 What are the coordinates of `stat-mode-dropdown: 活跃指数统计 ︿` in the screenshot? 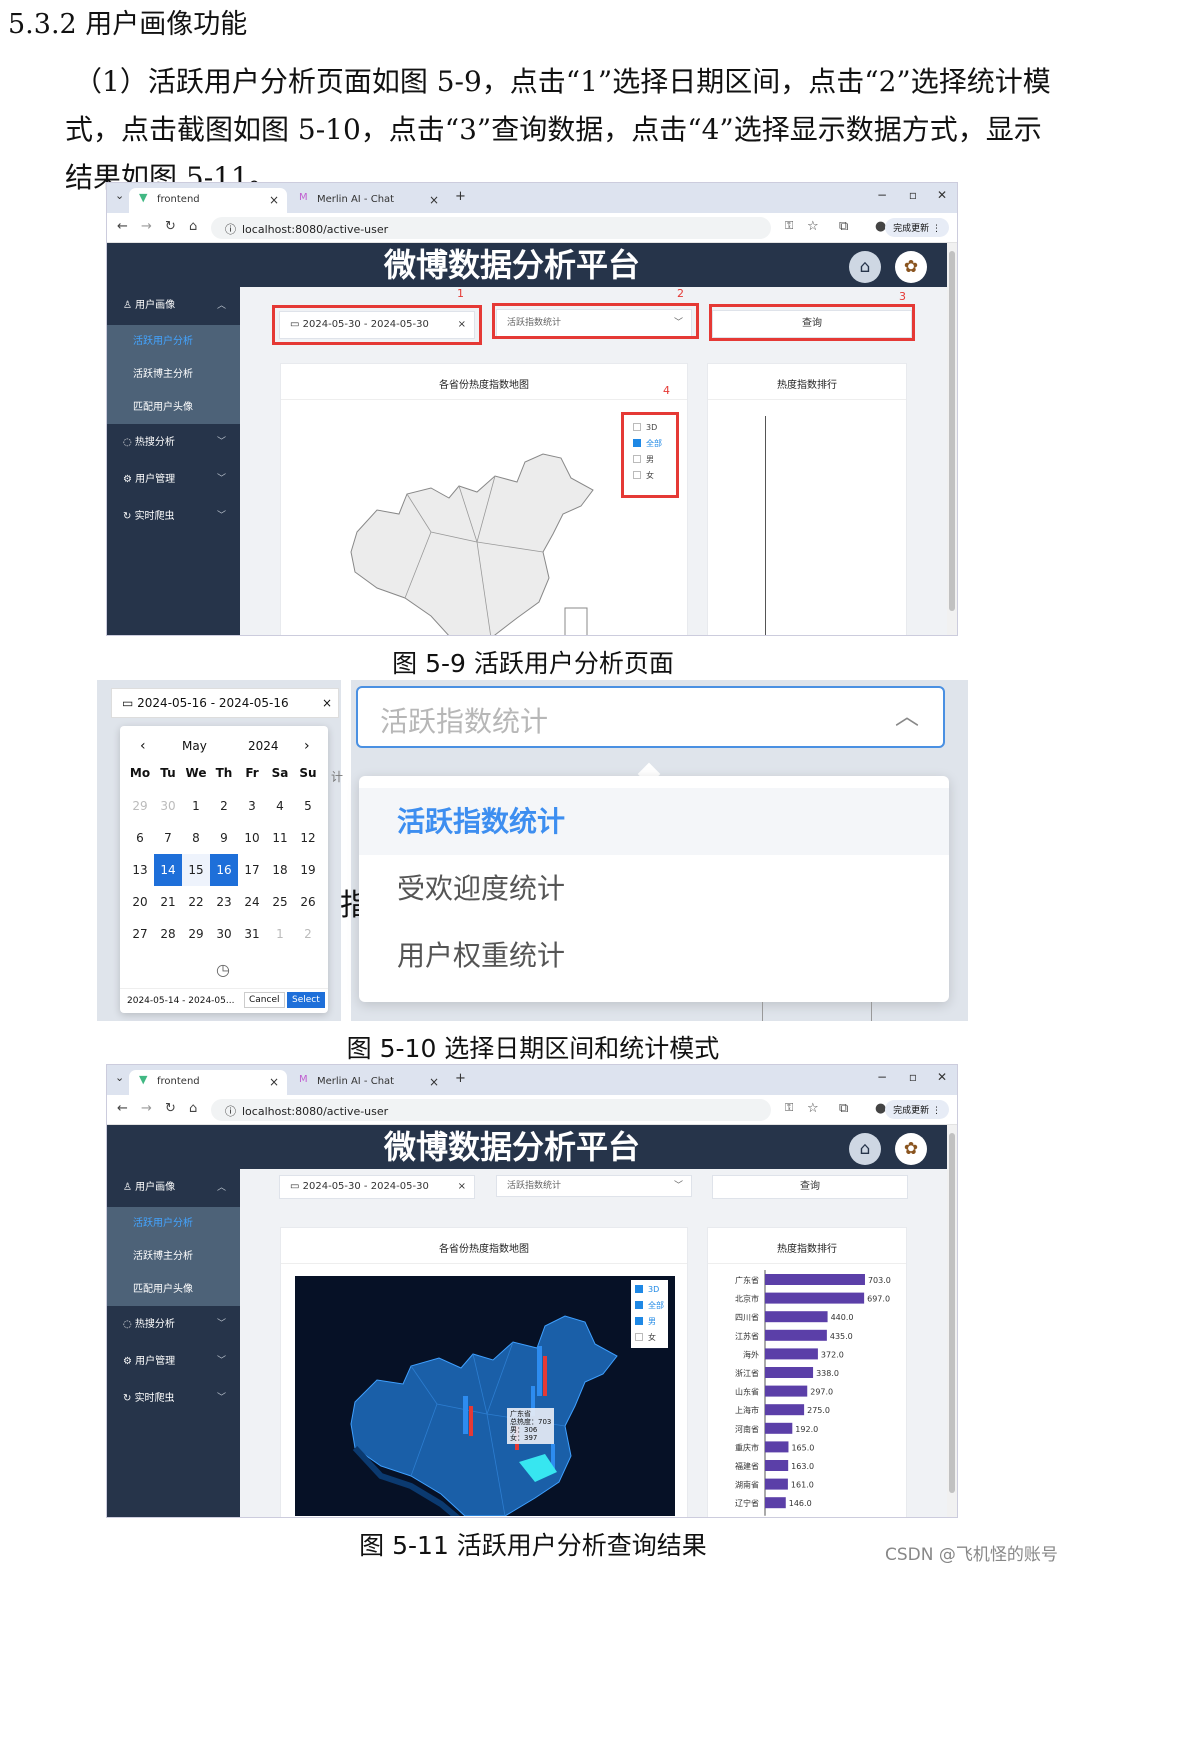 It's located at (650, 717).